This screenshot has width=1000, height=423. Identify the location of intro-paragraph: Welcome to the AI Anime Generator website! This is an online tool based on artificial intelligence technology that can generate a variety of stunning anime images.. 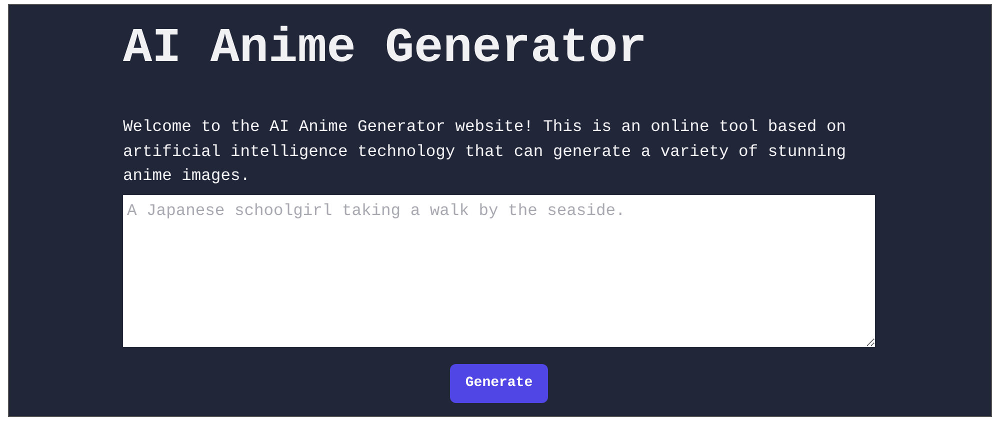
(485, 151).